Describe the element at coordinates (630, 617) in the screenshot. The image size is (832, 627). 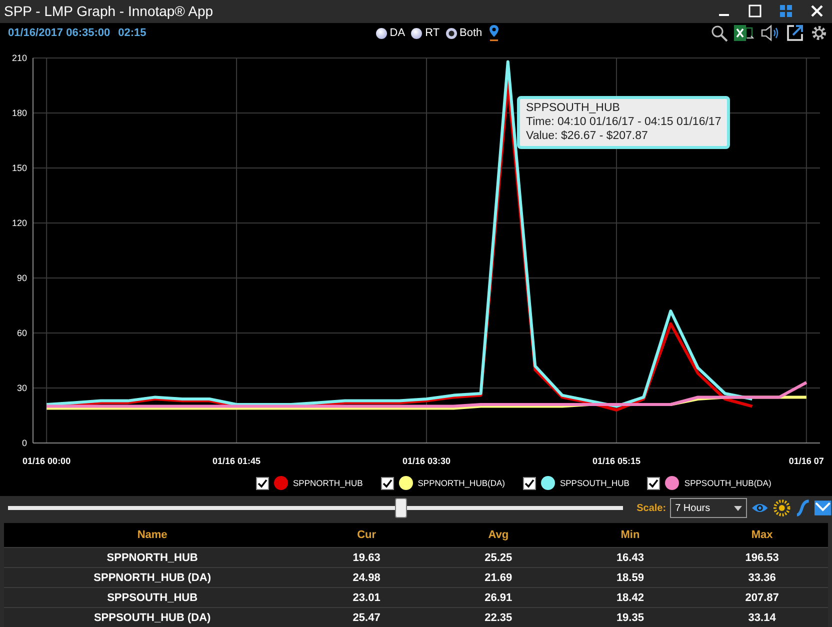
I see `table-cell: 19.35` at that location.